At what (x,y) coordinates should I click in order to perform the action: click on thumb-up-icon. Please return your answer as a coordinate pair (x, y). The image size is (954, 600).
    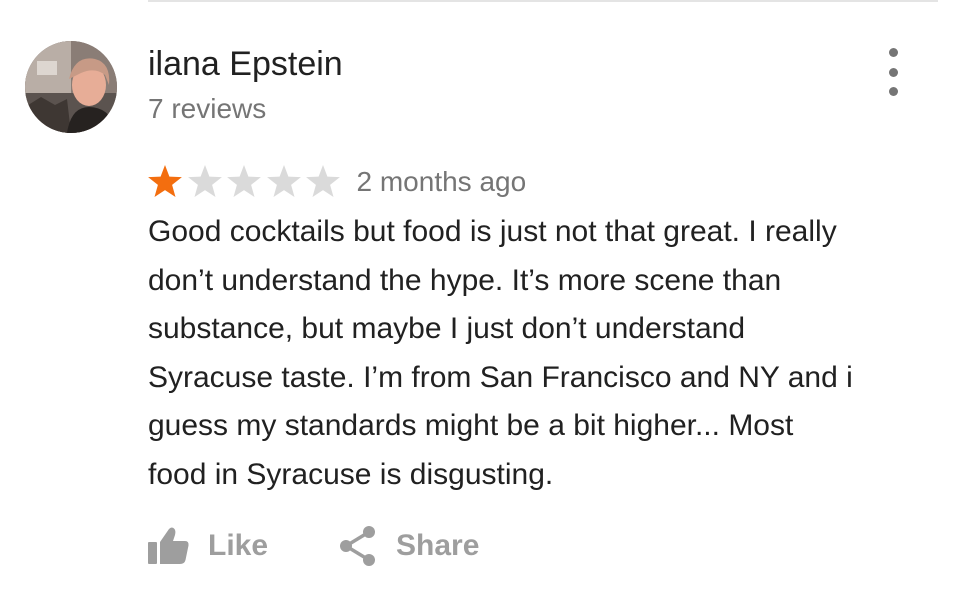
    Looking at the image, I should click on (168, 545).